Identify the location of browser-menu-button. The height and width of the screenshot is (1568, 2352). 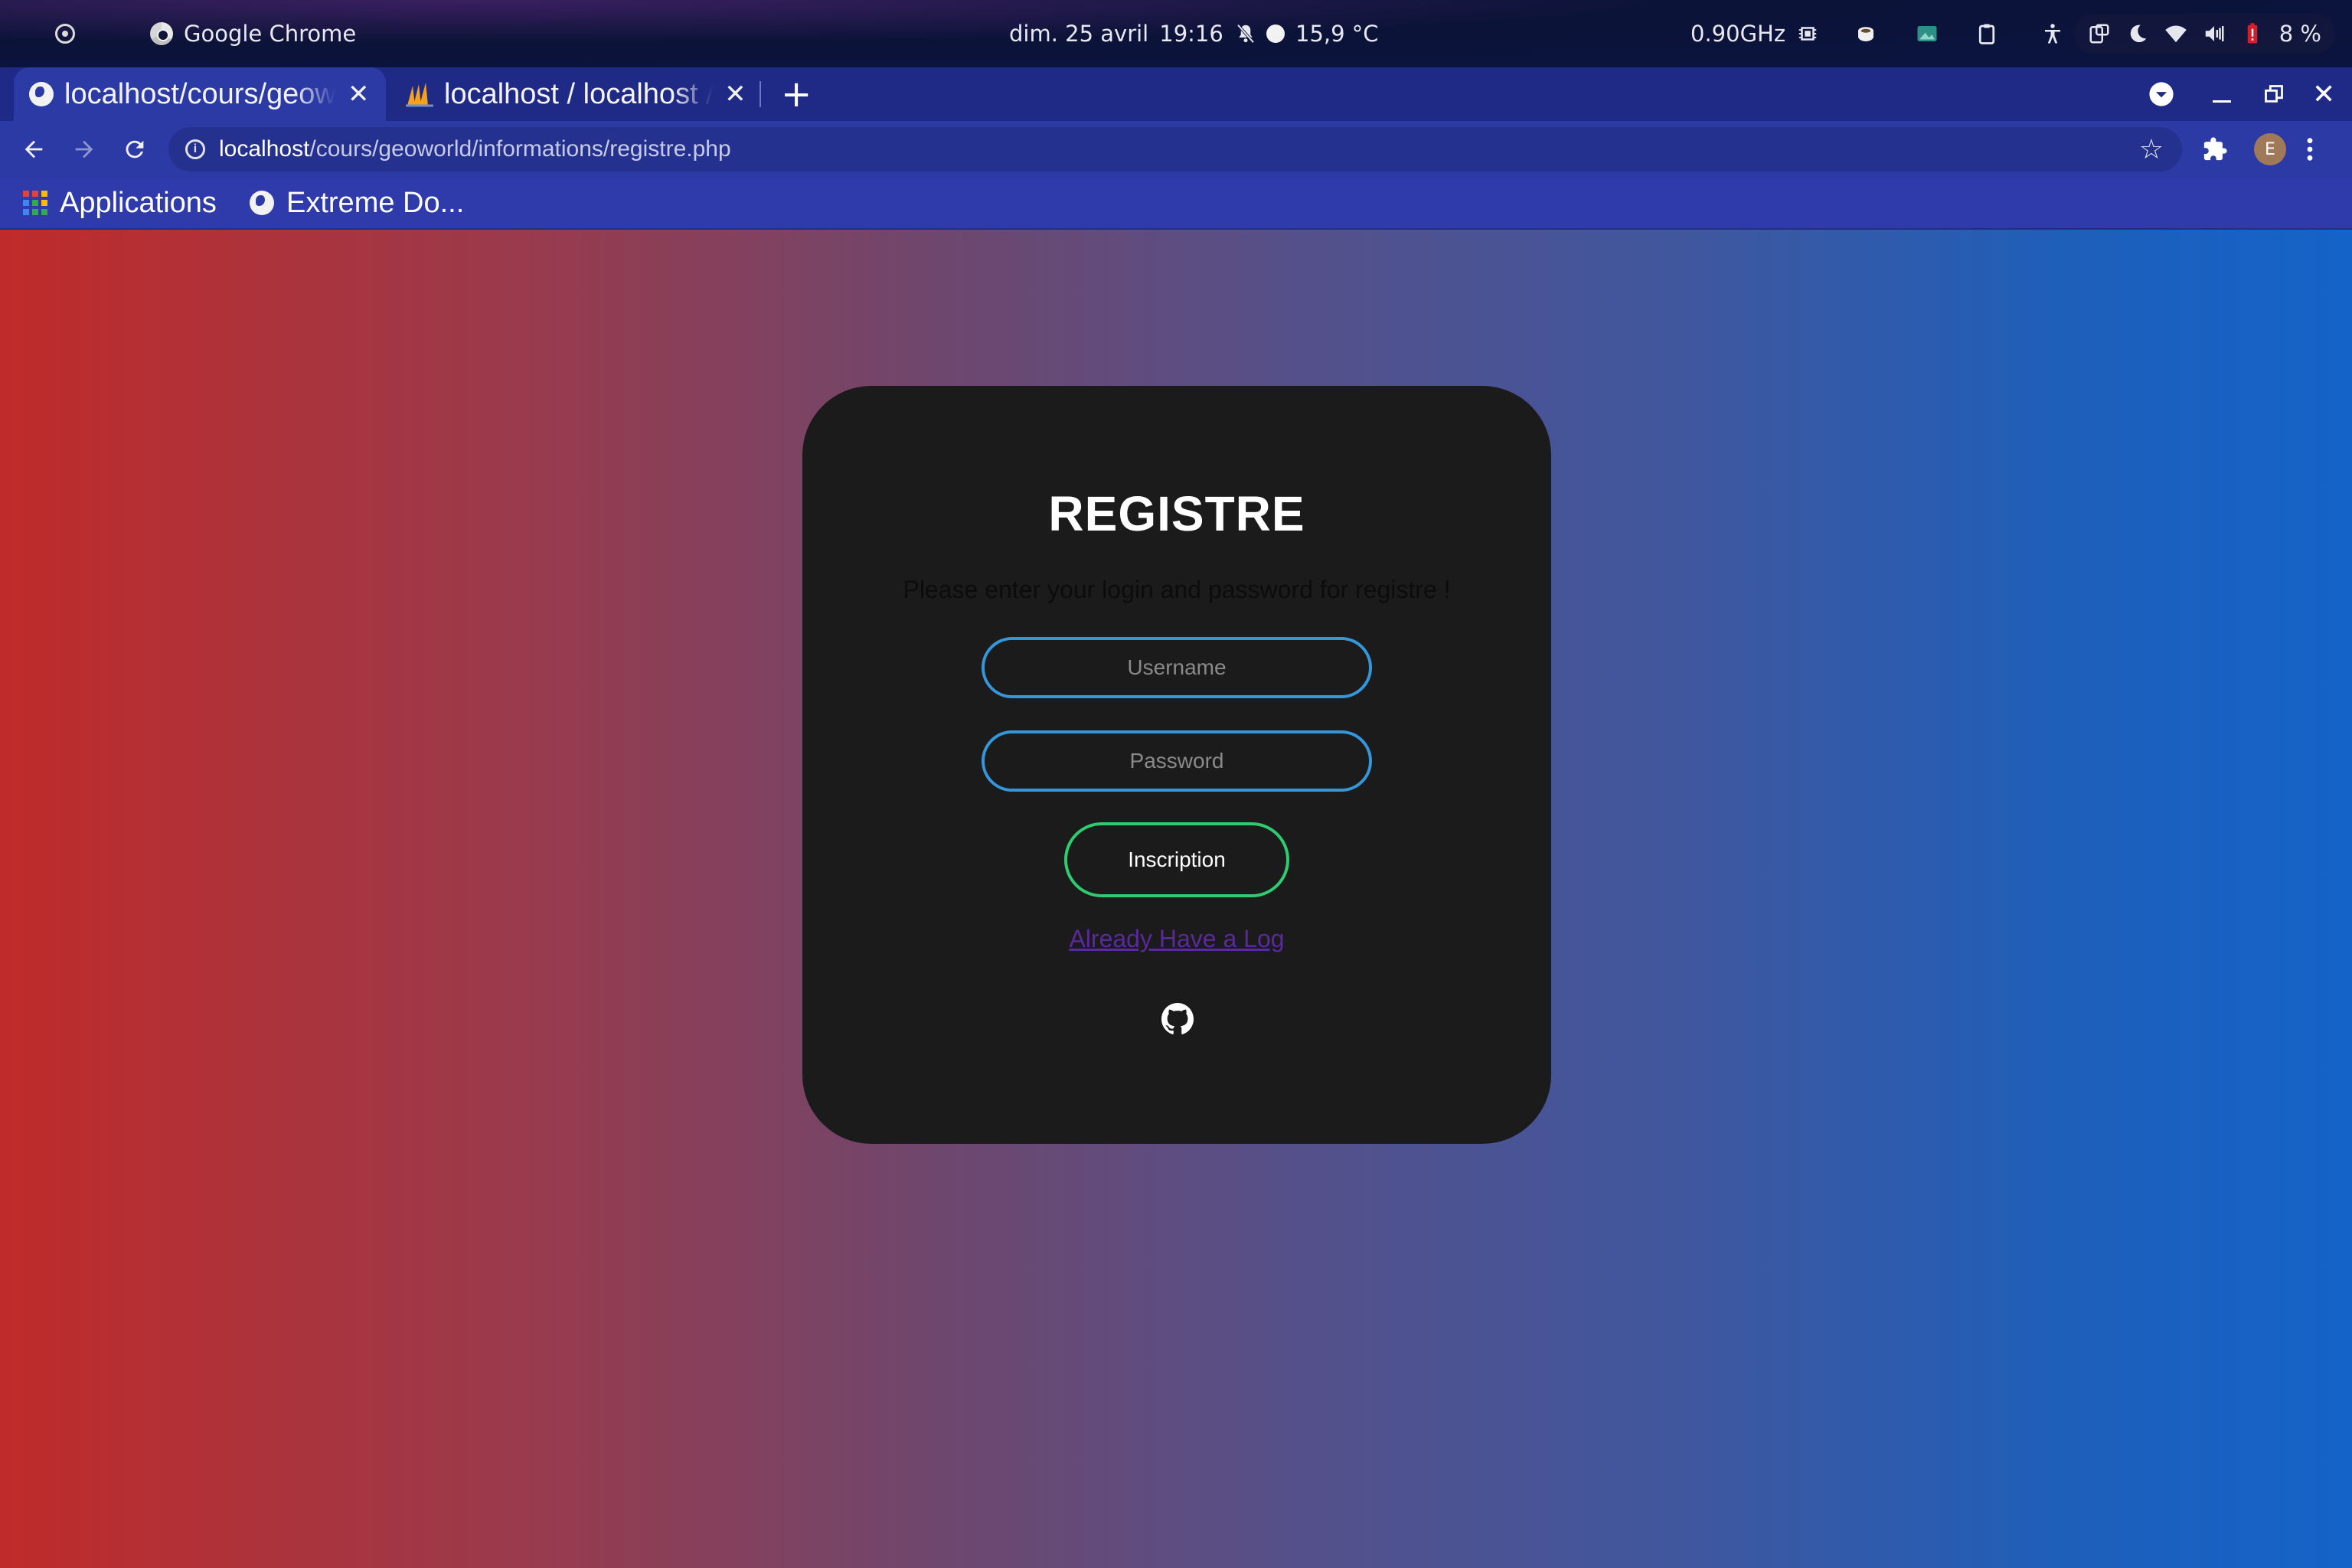
(2310, 149).